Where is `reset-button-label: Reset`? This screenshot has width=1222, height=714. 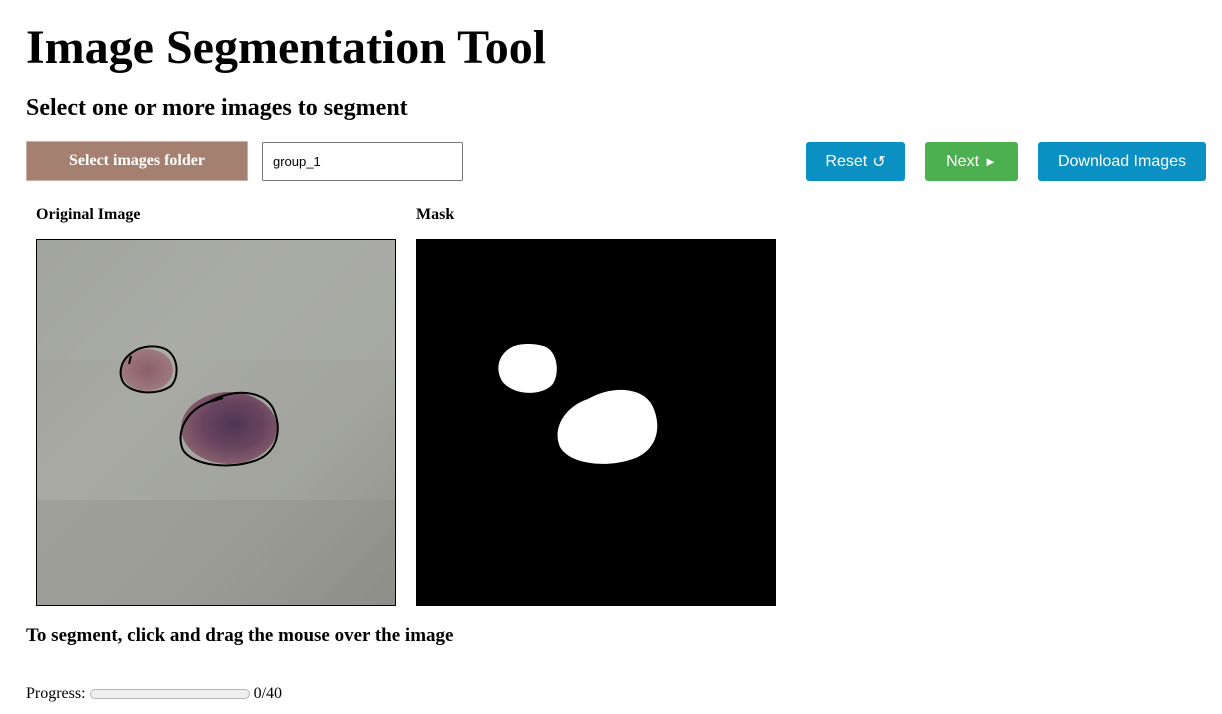
reset-button-label: Reset is located at coordinates (846, 161).